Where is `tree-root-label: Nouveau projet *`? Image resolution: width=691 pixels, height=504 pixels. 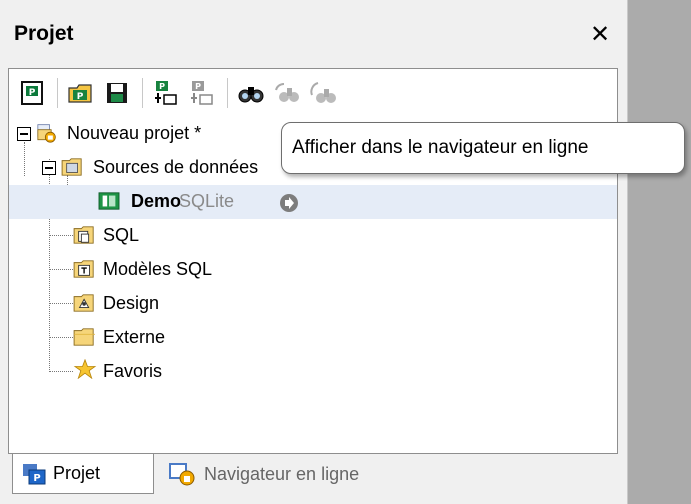 tree-root-label: Nouveau projet * is located at coordinates (134, 133).